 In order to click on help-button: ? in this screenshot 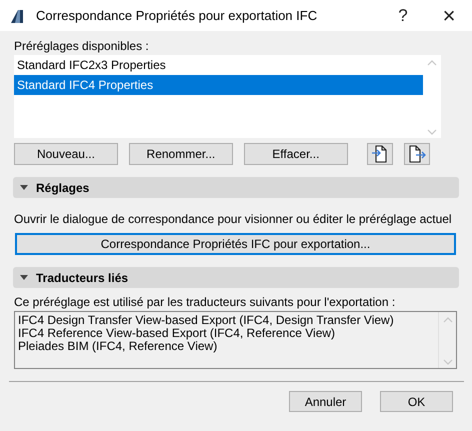, I will do `click(403, 15)`.